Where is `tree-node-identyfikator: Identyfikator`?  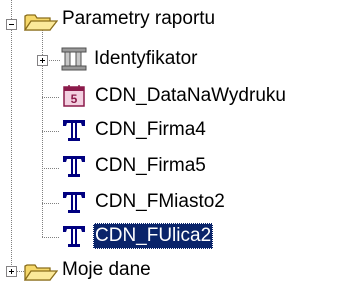
tree-node-identyfikator: Identyfikator is located at coordinates (178, 60).